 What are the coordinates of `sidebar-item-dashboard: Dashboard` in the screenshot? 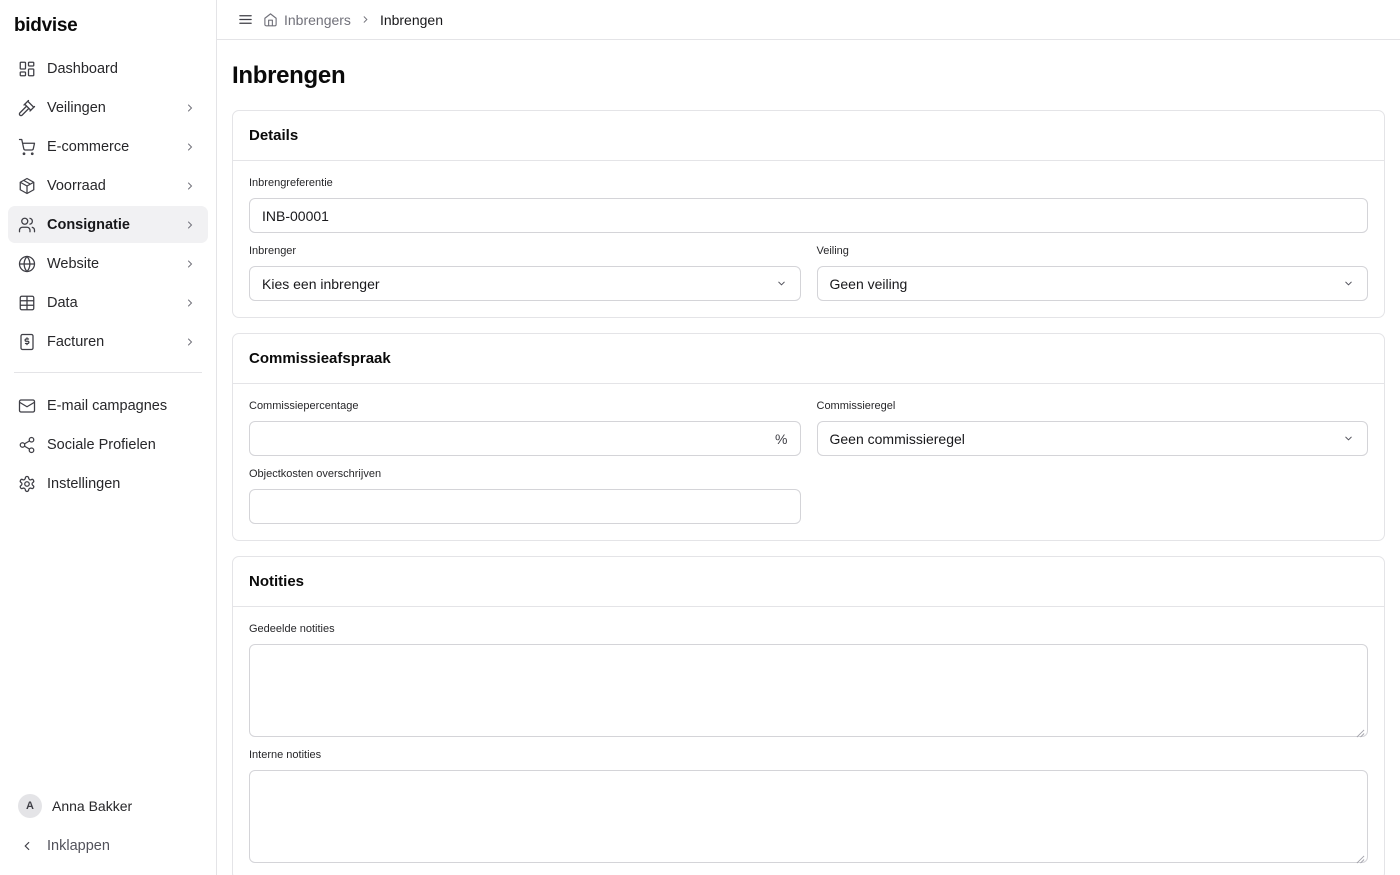 It's located at (108, 68).